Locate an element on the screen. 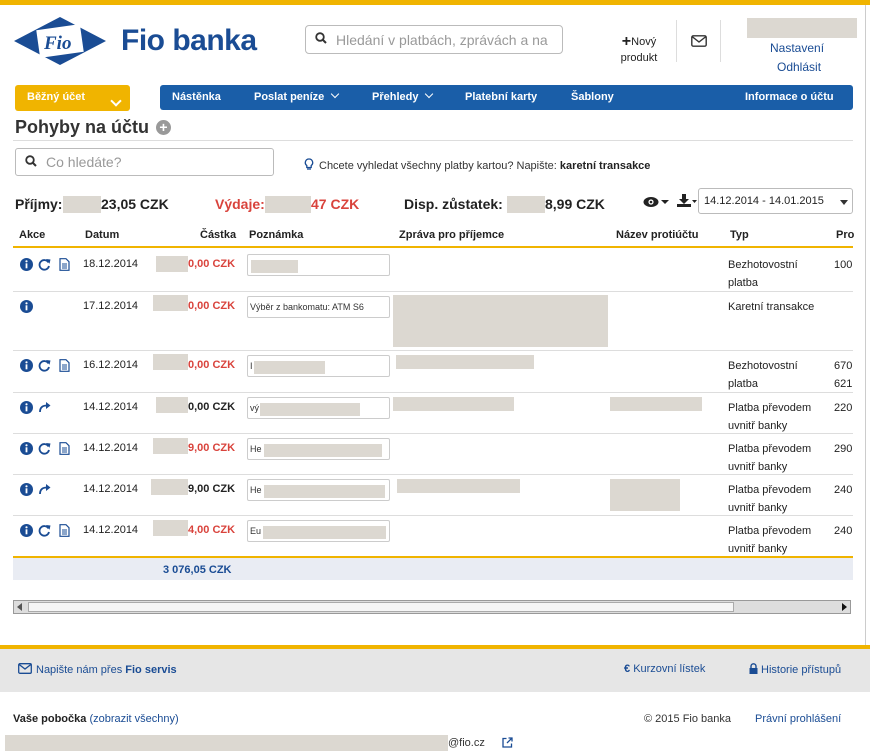  row-type-line1: Platba převodem is located at coordinates (770, 408).